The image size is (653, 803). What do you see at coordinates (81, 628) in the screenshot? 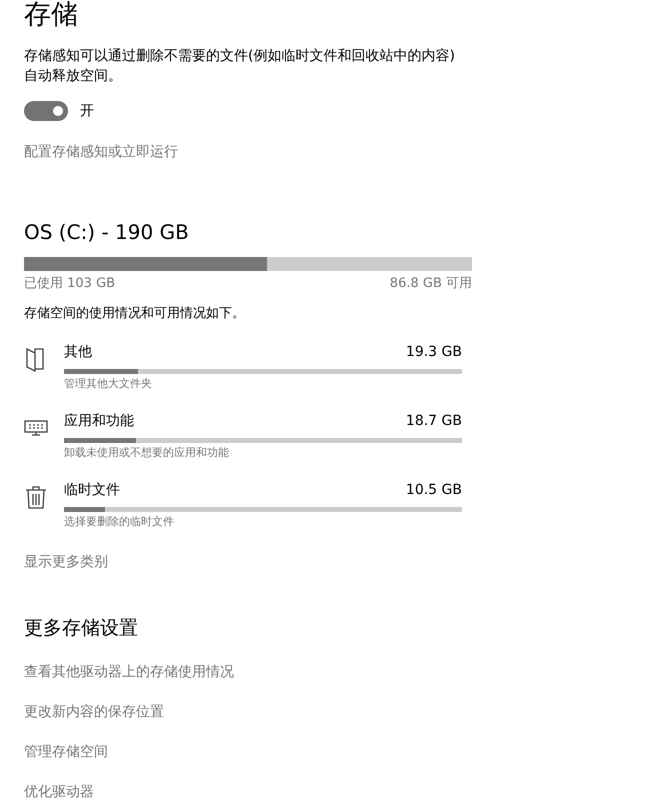
I see `section-heading: 更多存储设置` at bounding box center [81, 628].